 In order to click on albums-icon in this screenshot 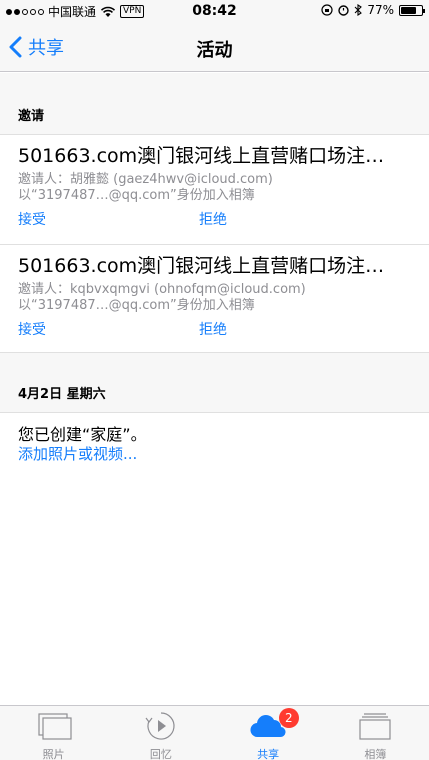, I will do `click(375, 726)`.